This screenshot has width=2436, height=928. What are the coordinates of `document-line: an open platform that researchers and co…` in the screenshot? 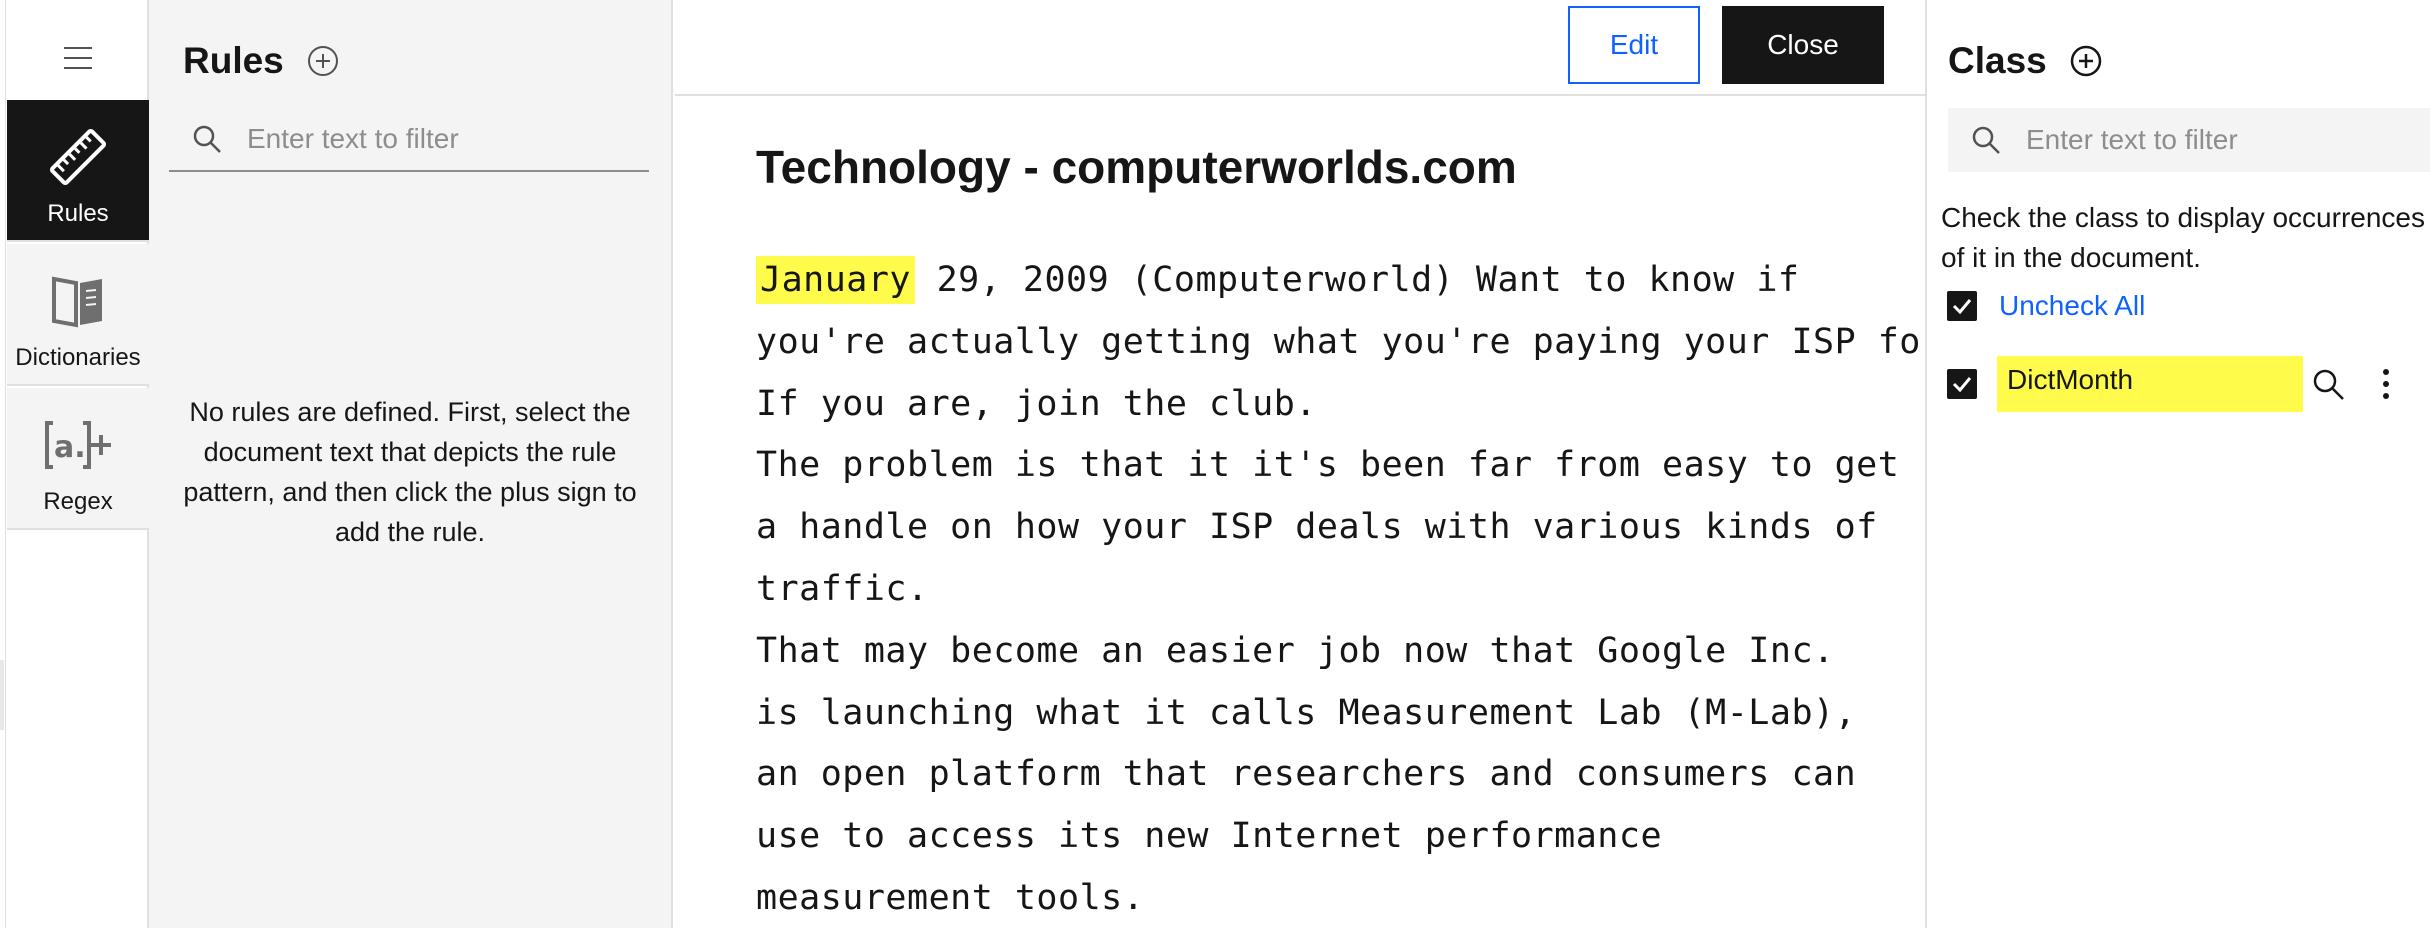 It's located at (1306, 774).